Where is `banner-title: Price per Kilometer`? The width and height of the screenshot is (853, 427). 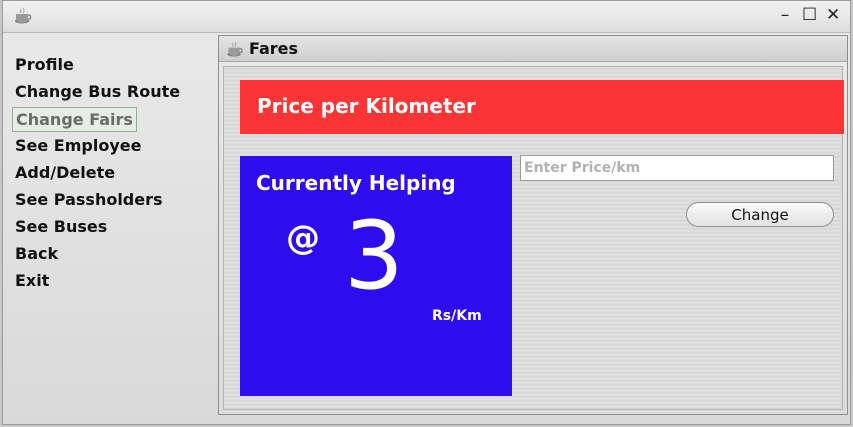 banner-title: Price per Kilometer is located at coordinates (366, 106).